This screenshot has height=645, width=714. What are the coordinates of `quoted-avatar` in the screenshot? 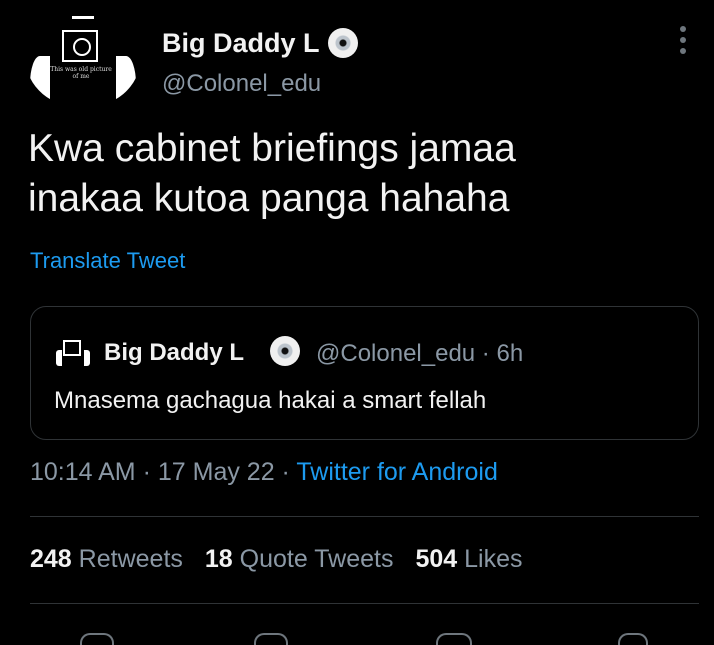 It's located at (74, 353).